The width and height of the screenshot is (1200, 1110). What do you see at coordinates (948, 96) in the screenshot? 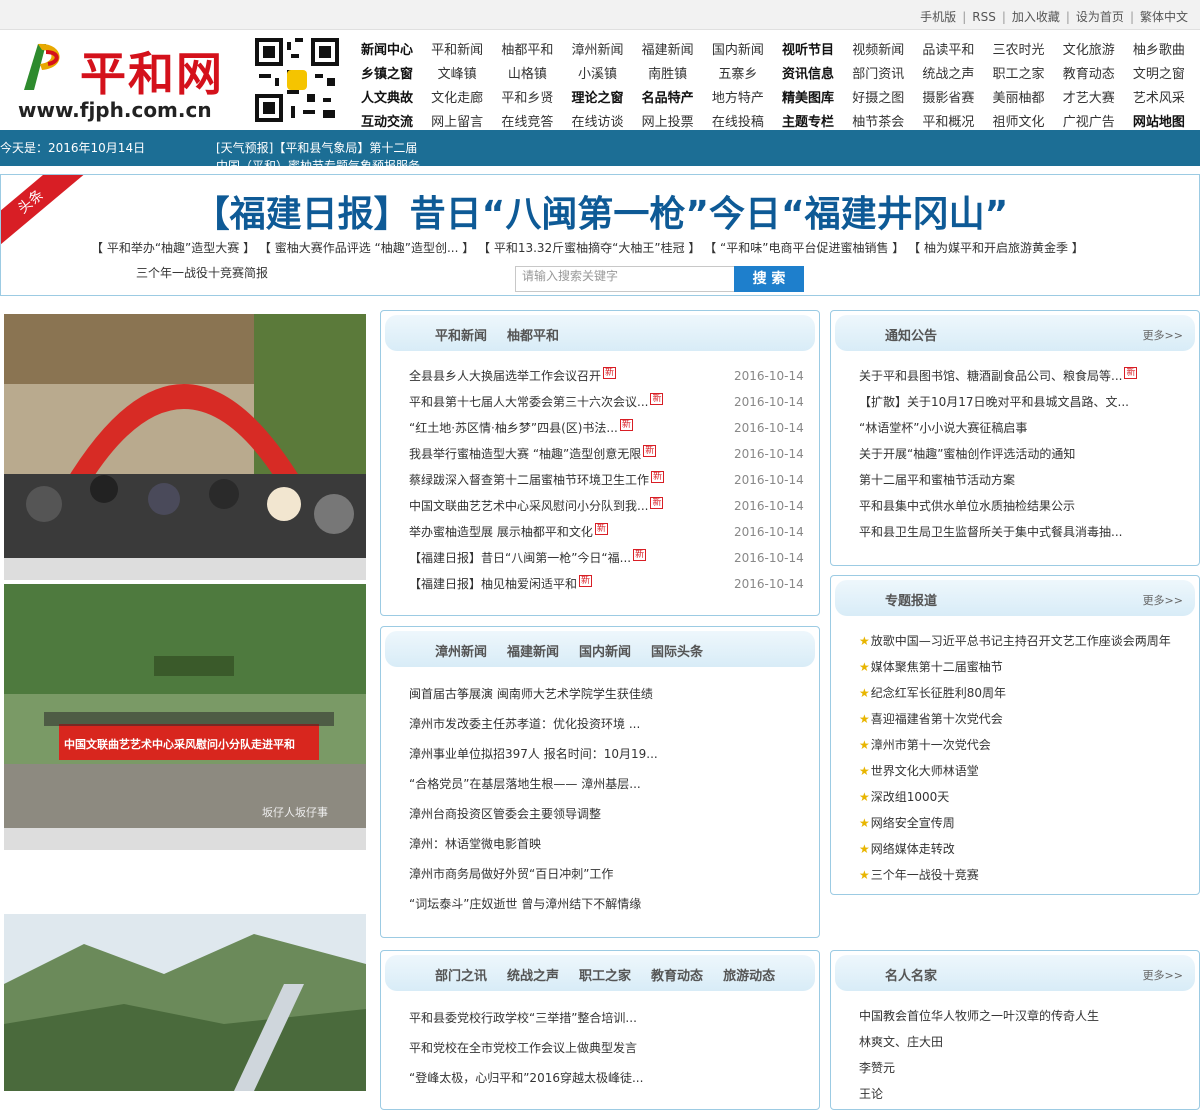
I see `nav-link: 摄影省赛` at bounding box center [948, 96].